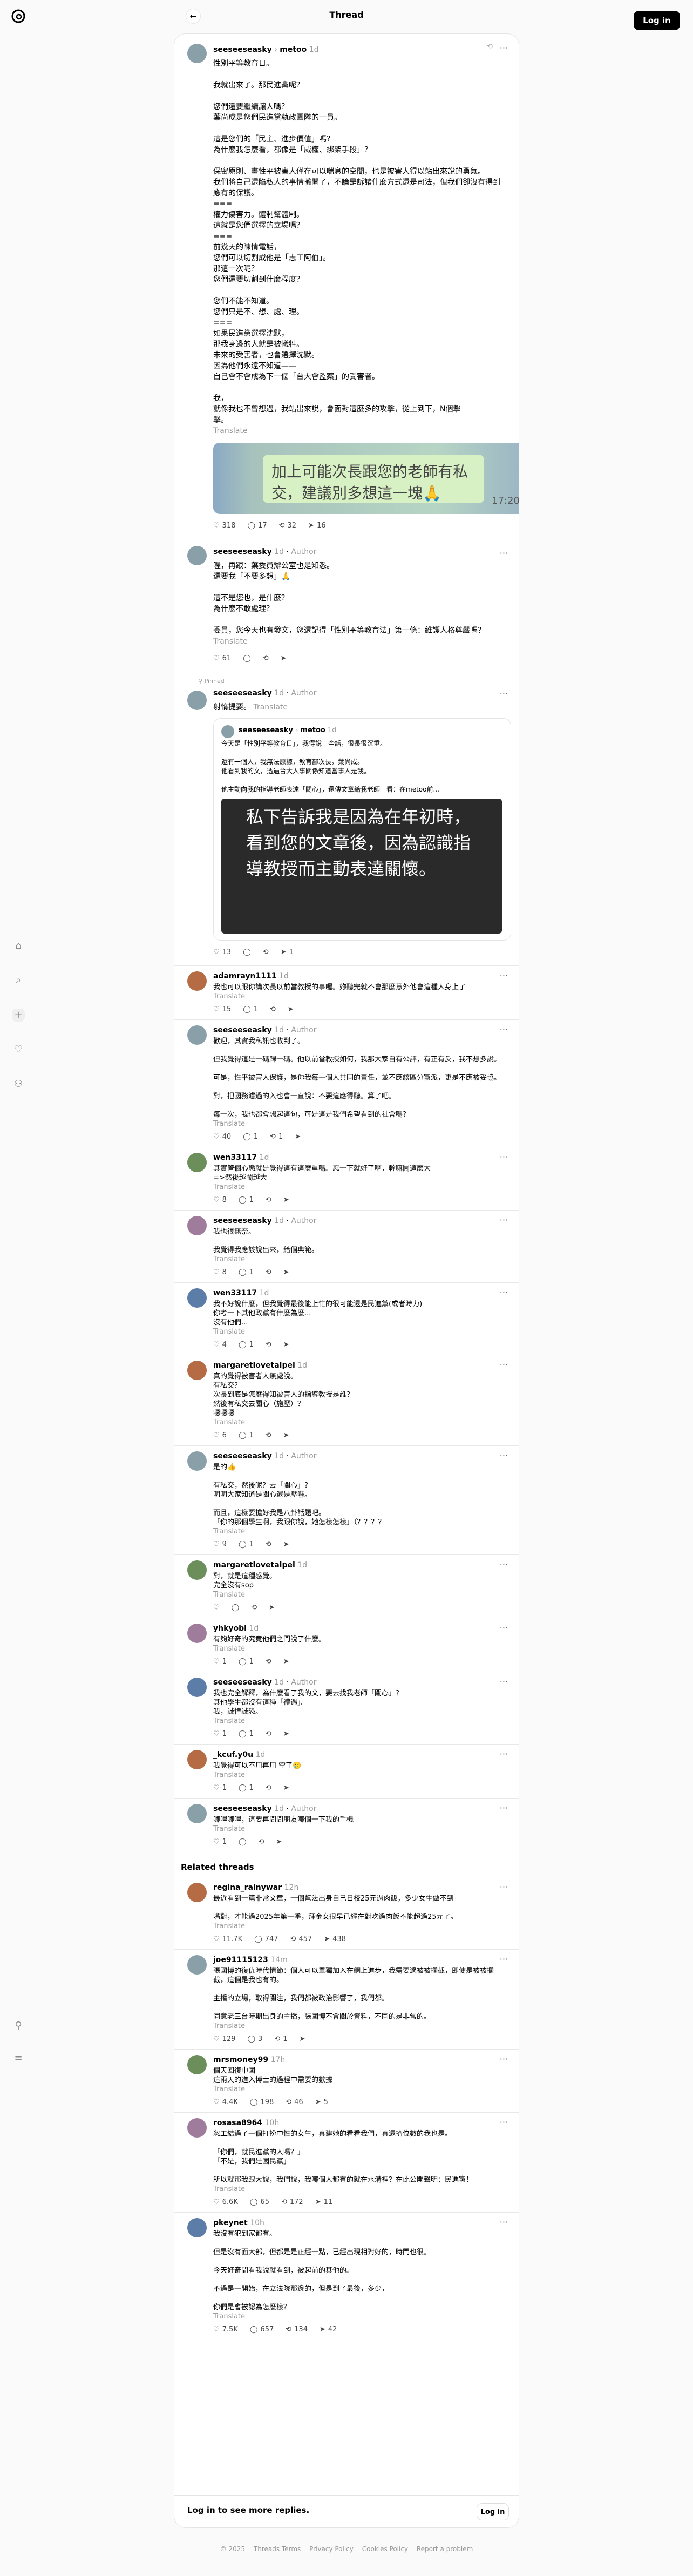  I want to click on reply-button: ◯ 3, so click(255, 2039).